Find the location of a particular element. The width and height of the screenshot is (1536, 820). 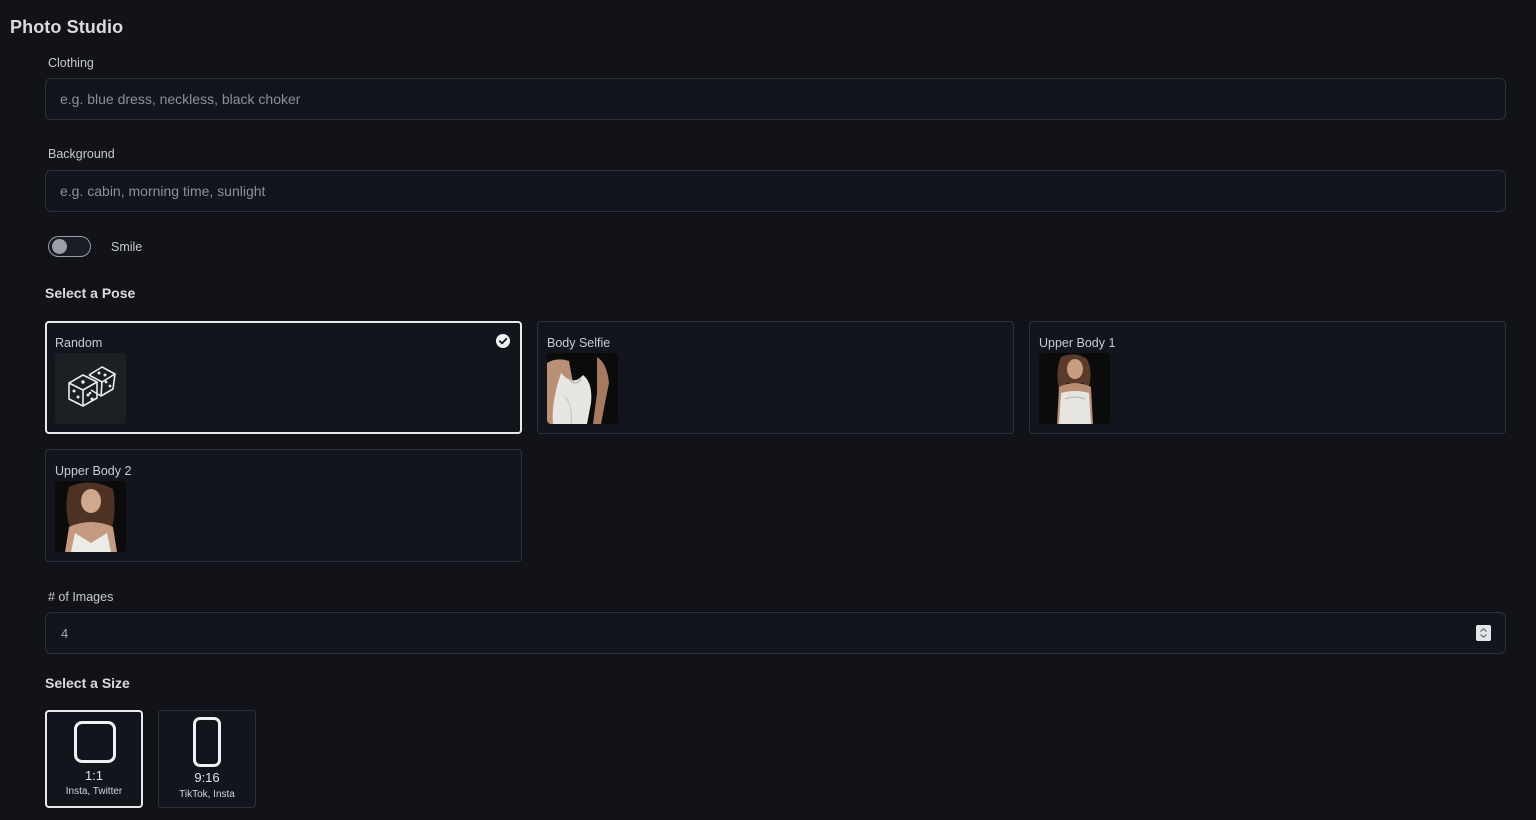

pose-option-body-selfie: Body Selfie is located at coordinates (775, 377).